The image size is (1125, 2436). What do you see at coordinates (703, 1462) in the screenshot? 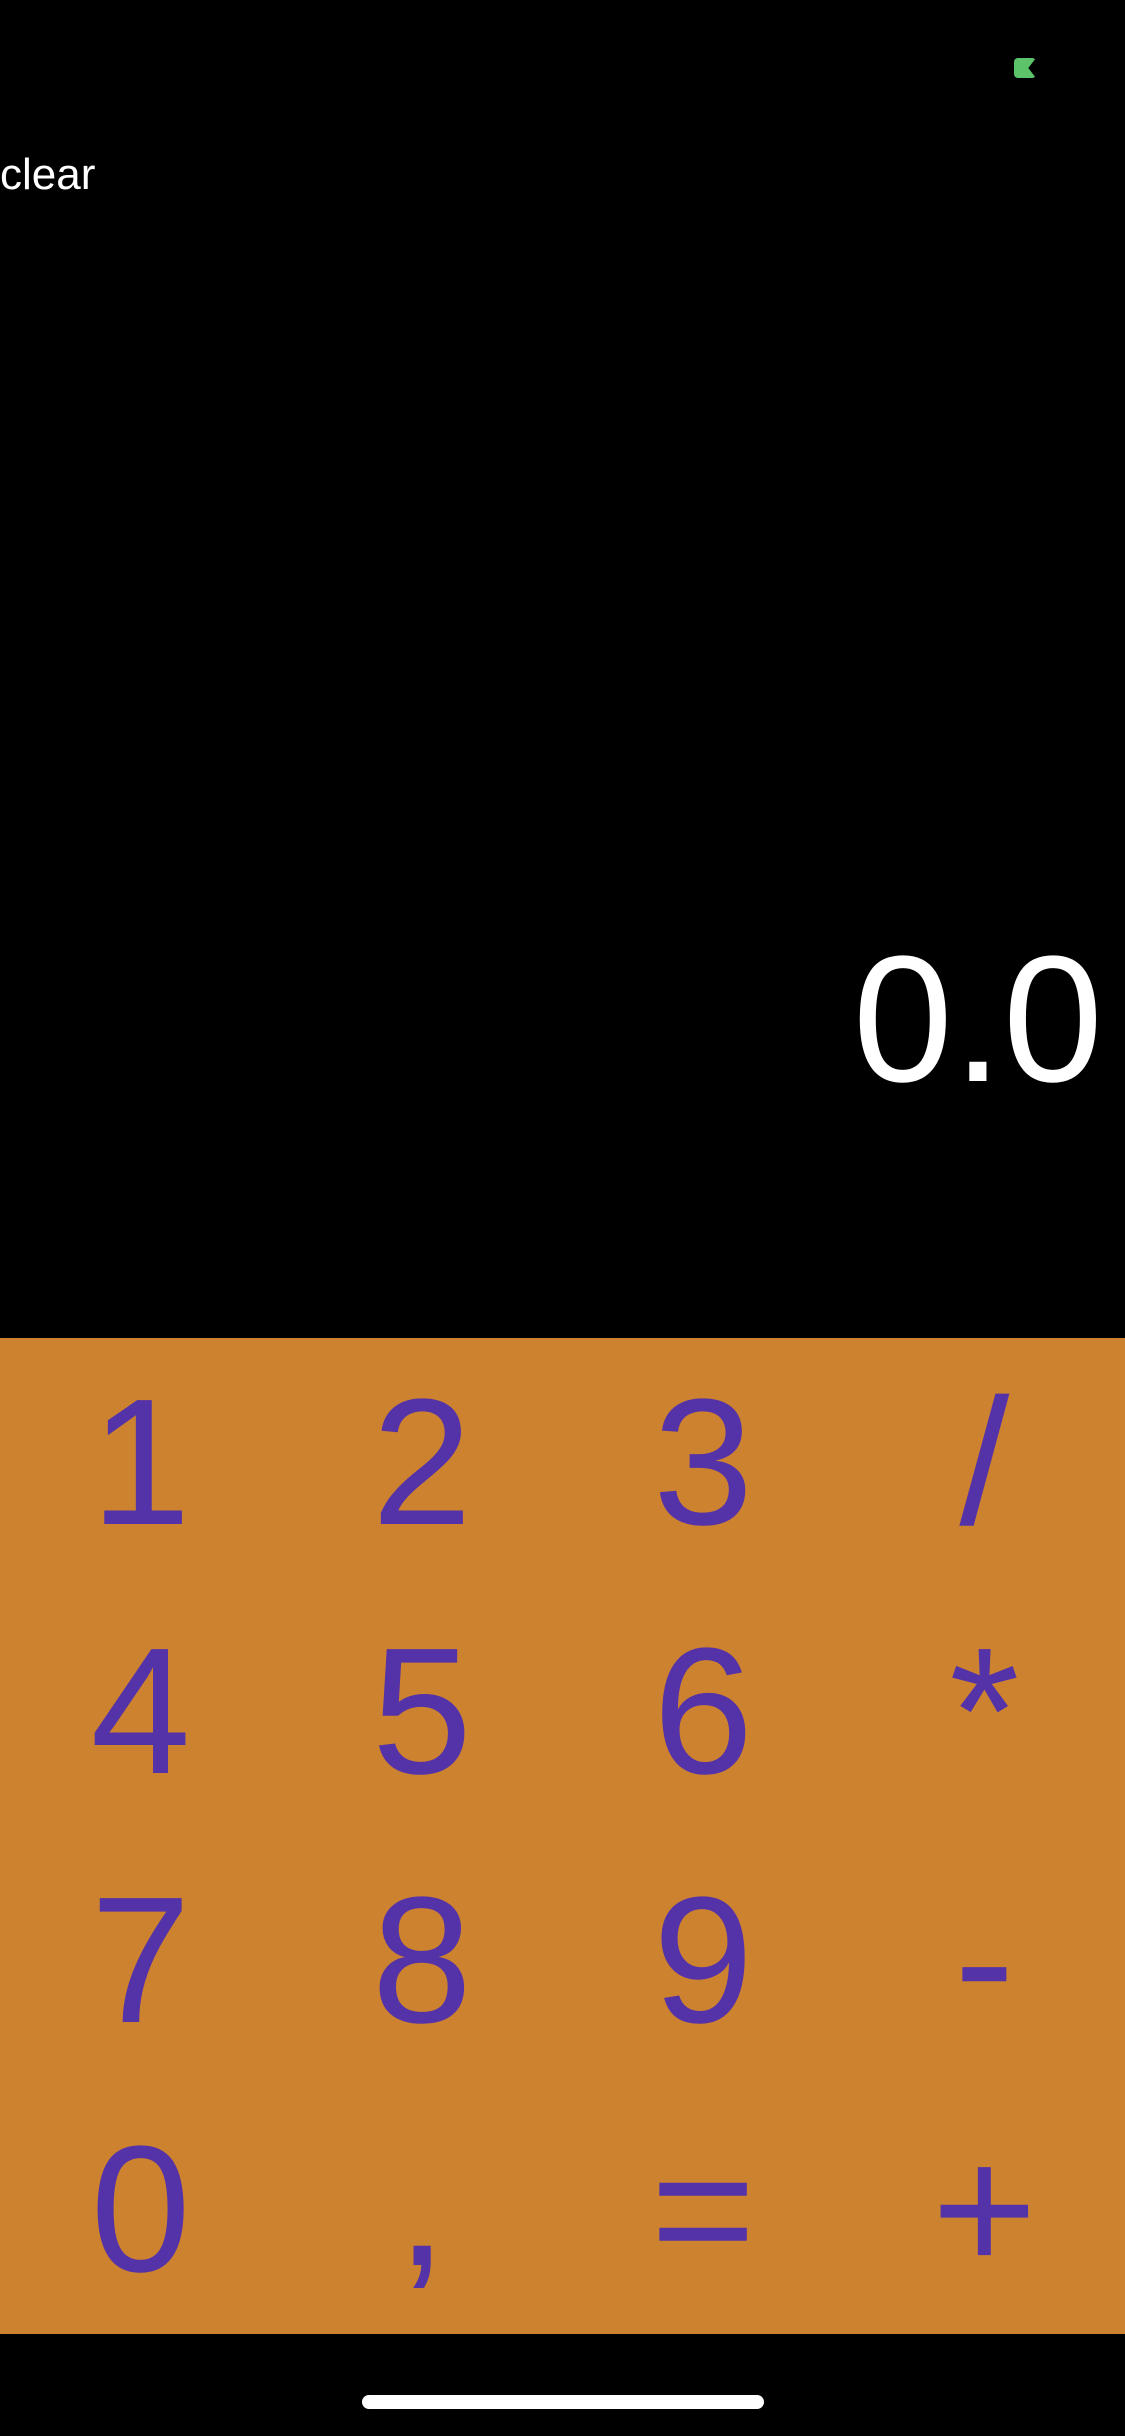
I see `key-3: 3` at bounding box center [703, 1462].